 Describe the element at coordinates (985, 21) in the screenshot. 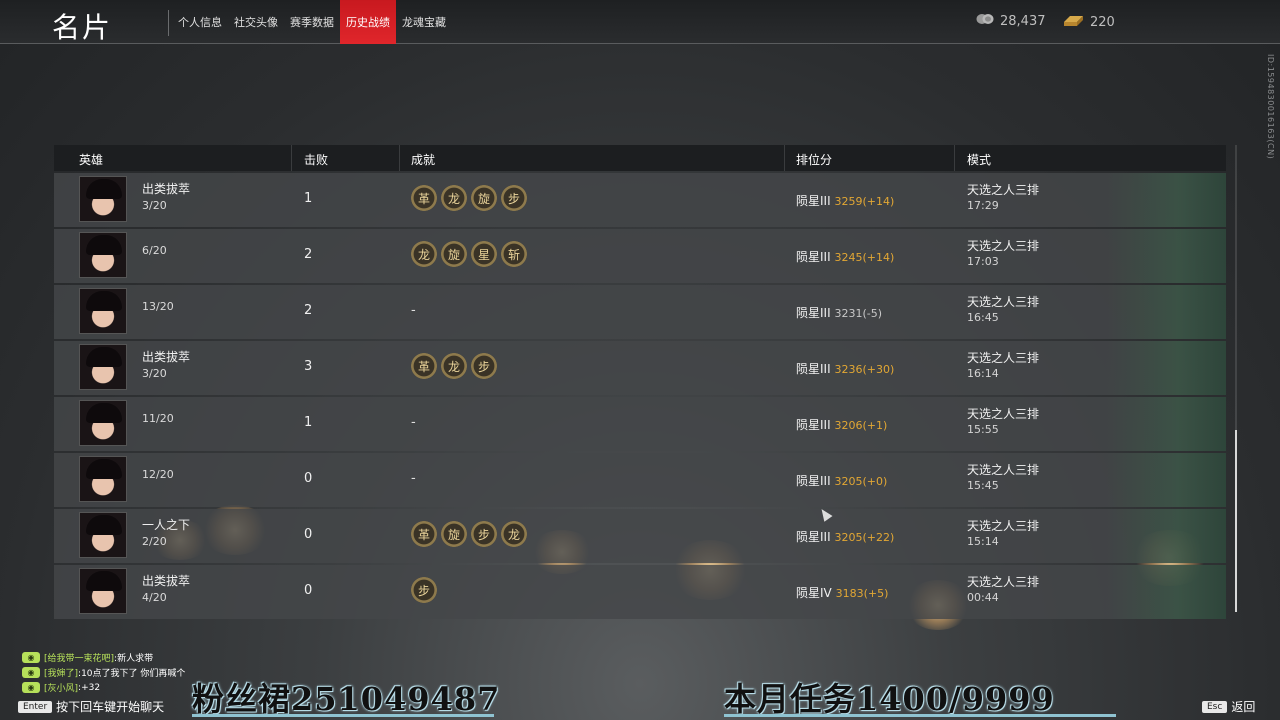

I see `coins-icon` at that location.